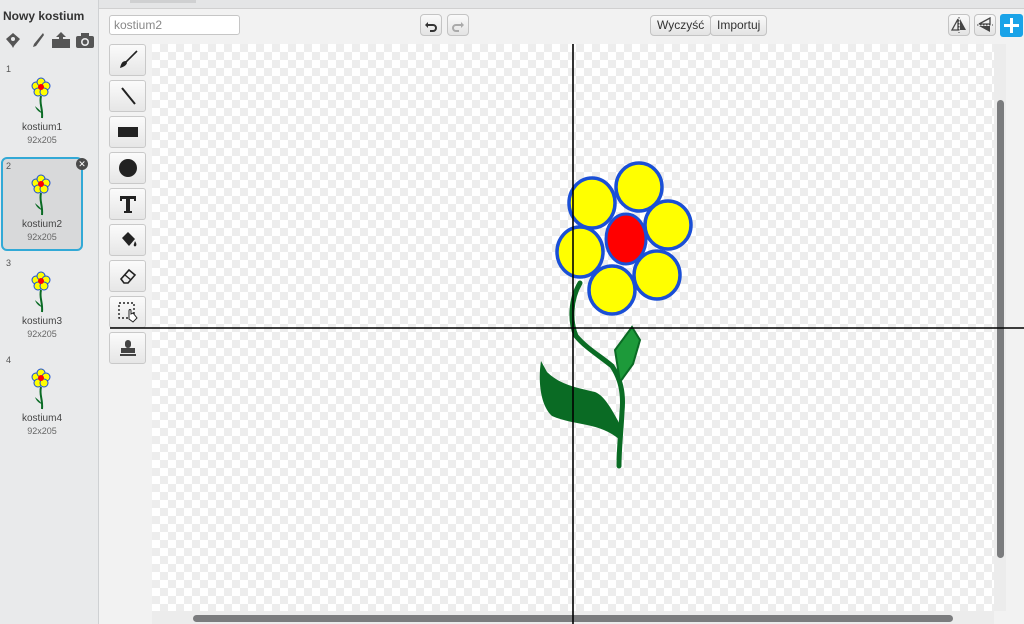  I want to click on costume-number: 4, so click(9, 360).